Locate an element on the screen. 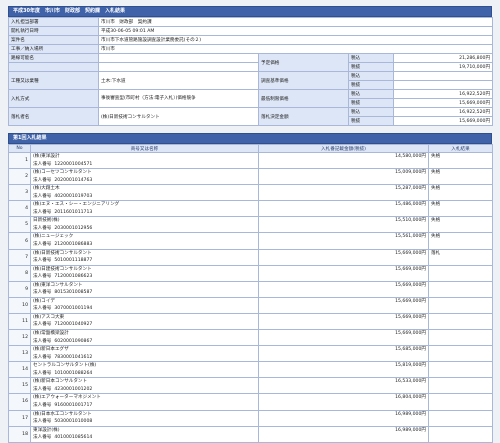 This screenshot has height=443, width=500. company-cell: (株)東洋コンサルタント 法人番号 8015301008587 is located at coordinates (144, 289).